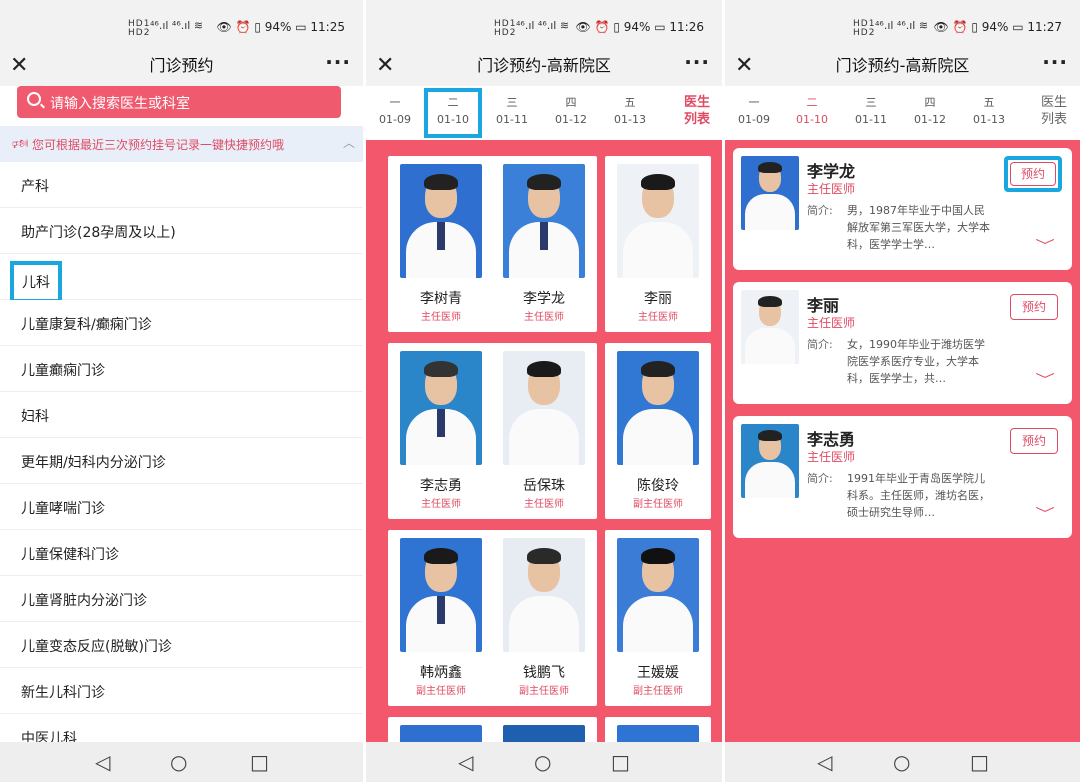 Image resolution: width=1080 pixels, height=782 pixels. What do you see at coordinates (630, 119) in the screenshot?
I see `date-label: 01-13` at bounding box center [630, 119].